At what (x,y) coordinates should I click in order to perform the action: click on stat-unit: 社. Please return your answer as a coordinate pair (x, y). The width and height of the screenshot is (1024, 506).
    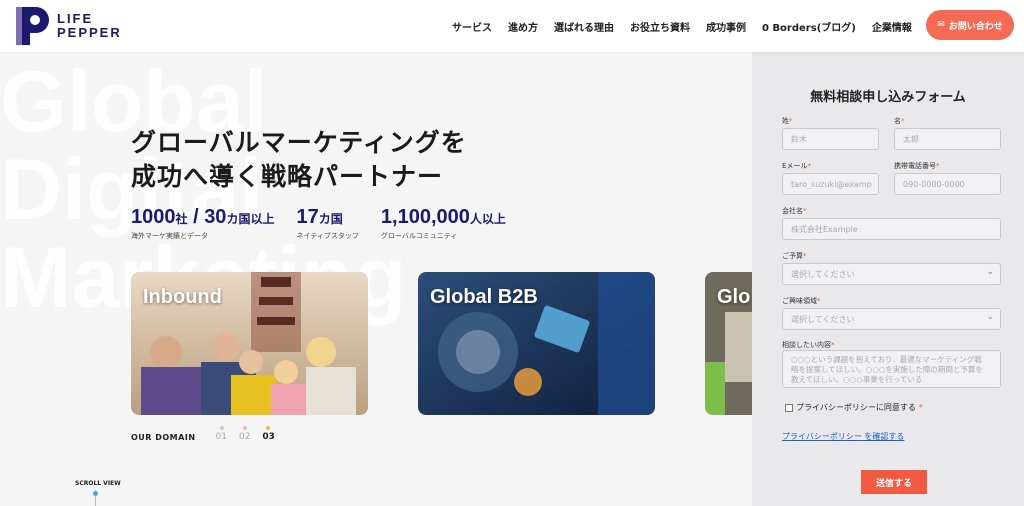
    Looking at the image, I should click on (181, 219).